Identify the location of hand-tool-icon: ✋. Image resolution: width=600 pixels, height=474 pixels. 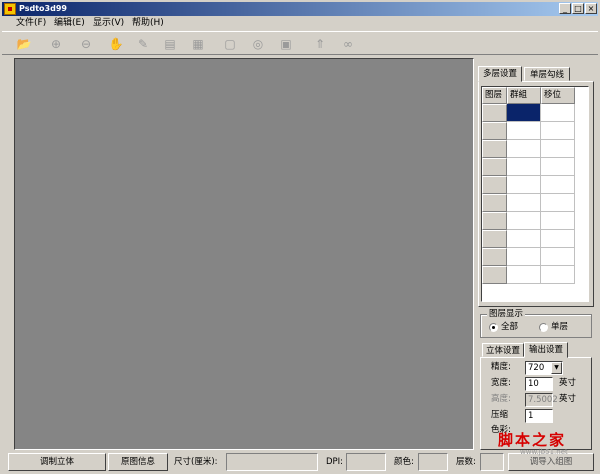
(116, 44).